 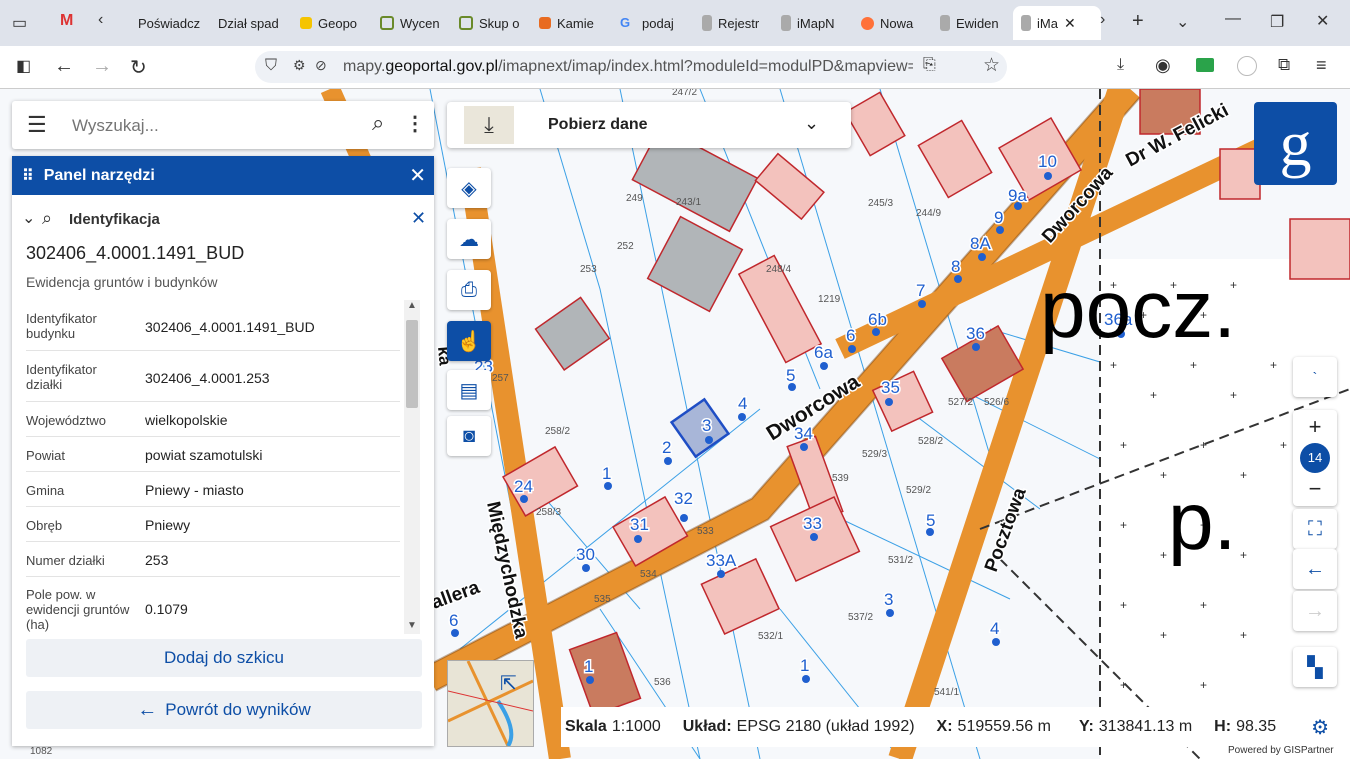 I want to click on table-row: Identyfikator działki 302406_4.0001.253, so click(x=213, y=376).